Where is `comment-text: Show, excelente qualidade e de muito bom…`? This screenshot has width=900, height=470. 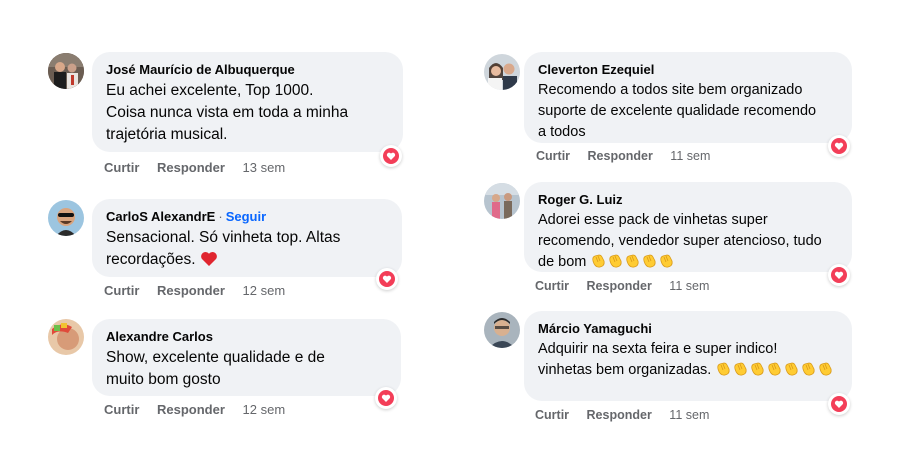
comment-text: Show, excelente qualidade e de muito bom… is located at coordinates (246, 369).